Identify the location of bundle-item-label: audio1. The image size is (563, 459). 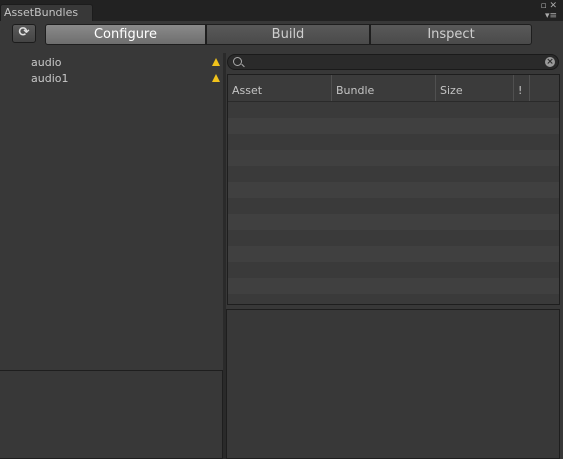
(50, 78).